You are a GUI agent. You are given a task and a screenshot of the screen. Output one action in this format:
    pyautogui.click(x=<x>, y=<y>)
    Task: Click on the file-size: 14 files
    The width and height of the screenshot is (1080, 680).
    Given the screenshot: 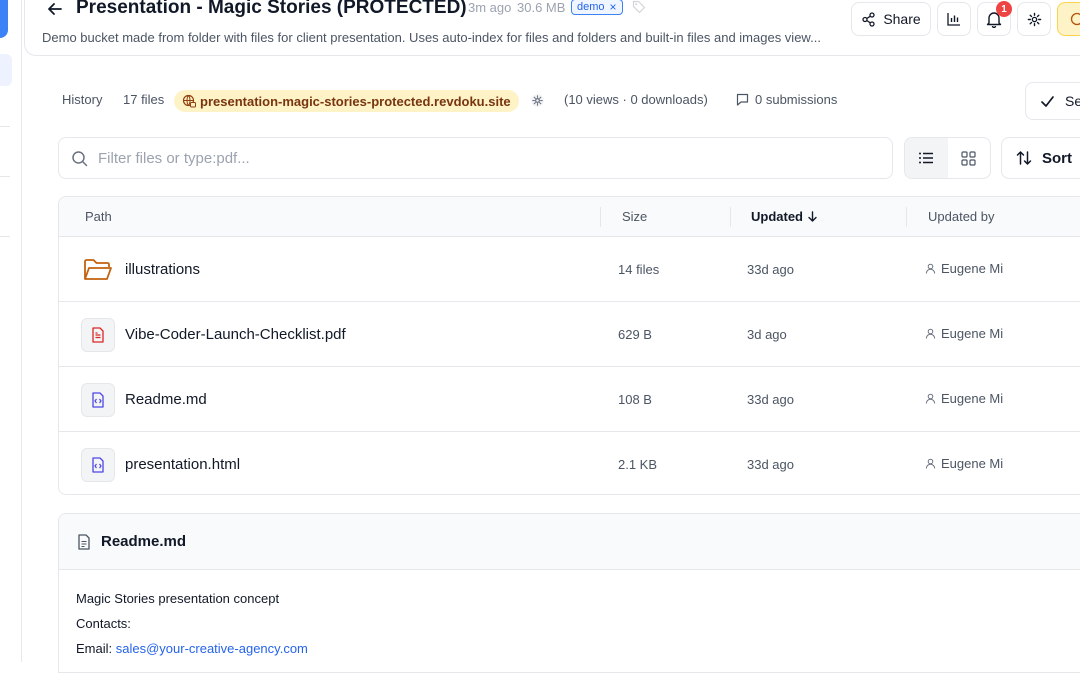 What is the action you would take?
    pyautogui.click(x=639, y=269)
    